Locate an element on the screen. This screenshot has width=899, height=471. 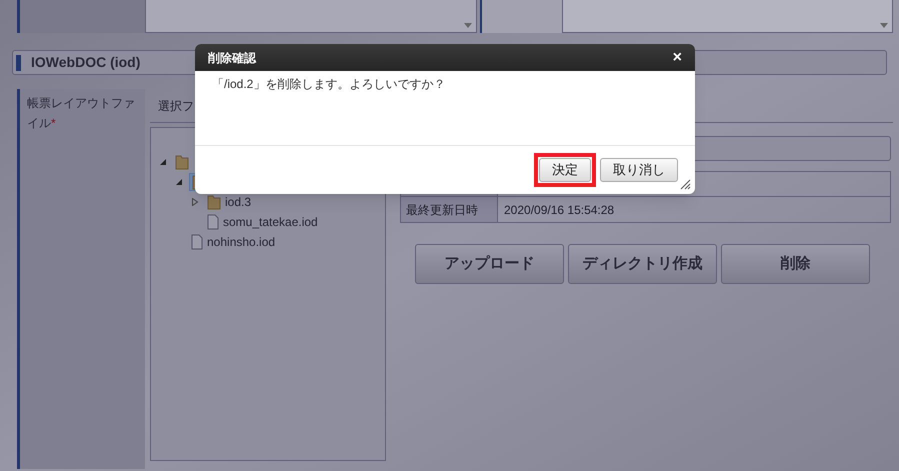
tree-node: iod.3 is located at coordinates (229, 202).